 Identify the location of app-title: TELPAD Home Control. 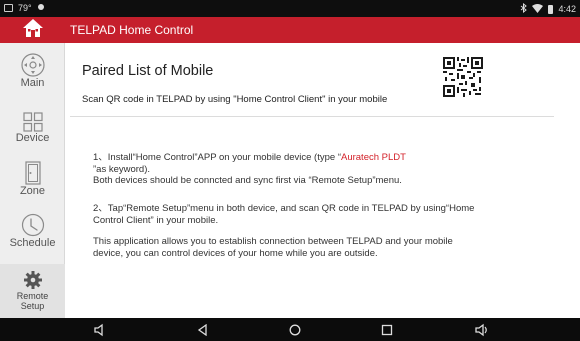
(132, 30).